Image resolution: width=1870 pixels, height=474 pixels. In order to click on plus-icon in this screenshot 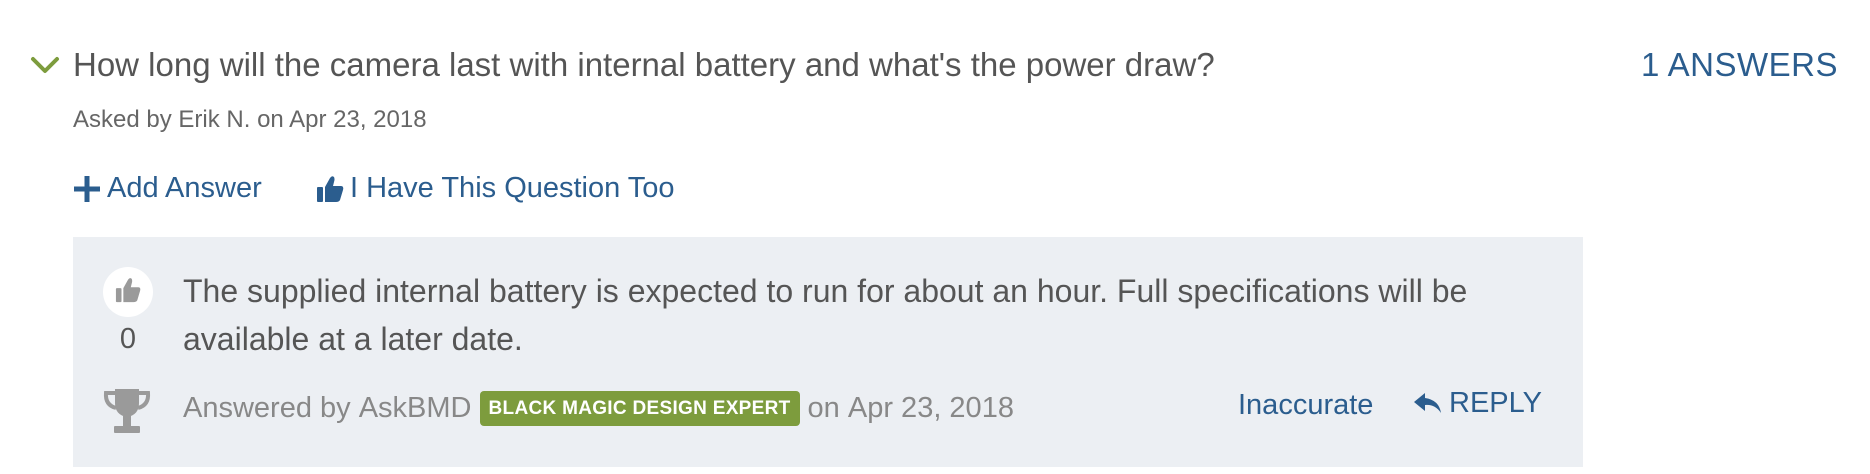, I will do `click(87, 189)`.